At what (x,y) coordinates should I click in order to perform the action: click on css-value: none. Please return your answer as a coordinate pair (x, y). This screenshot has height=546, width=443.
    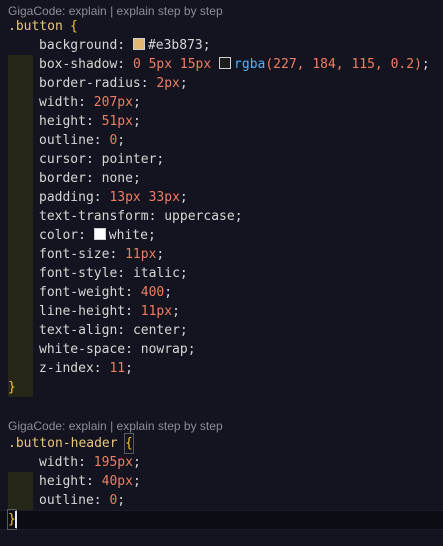
    Looking at the image, I should click on (117, 178).